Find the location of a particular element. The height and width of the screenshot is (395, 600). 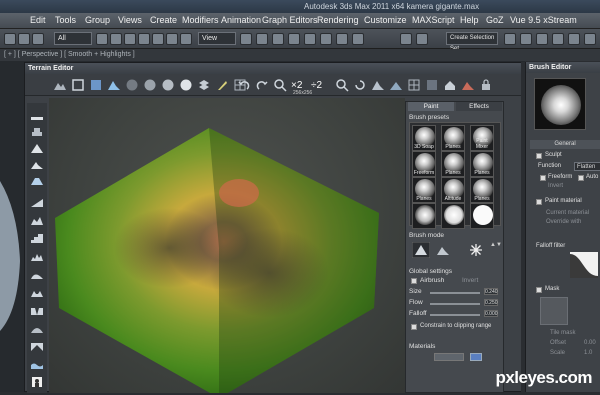

erosion-icon is located at coordinates (468, 85).